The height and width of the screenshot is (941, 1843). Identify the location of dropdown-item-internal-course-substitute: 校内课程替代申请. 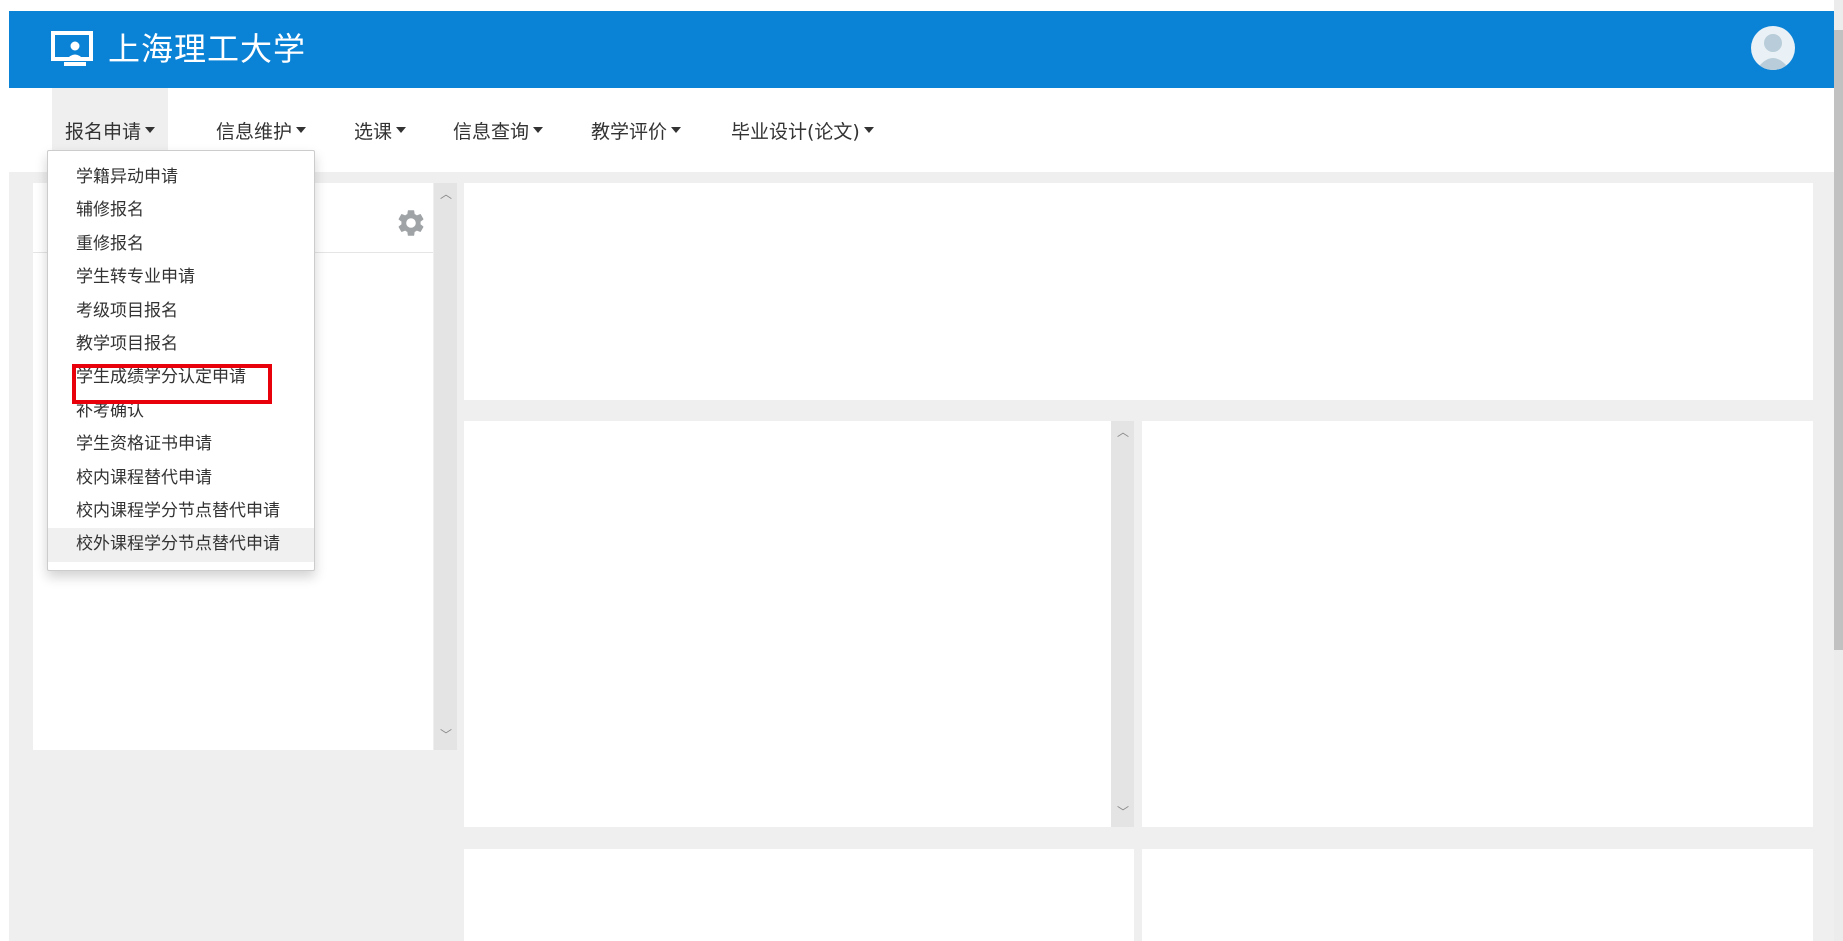
(181, 478).